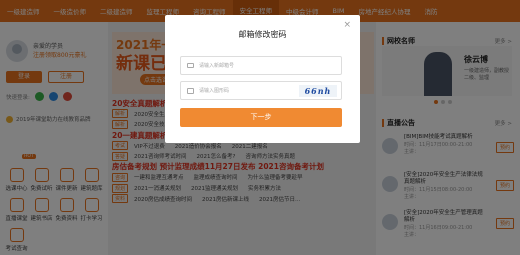 This screenshot has height=255, width=520. Describe the element at coordinates (261, 65) in the screenshot. I see `email-field: 请输入新邮箱号` at that location.